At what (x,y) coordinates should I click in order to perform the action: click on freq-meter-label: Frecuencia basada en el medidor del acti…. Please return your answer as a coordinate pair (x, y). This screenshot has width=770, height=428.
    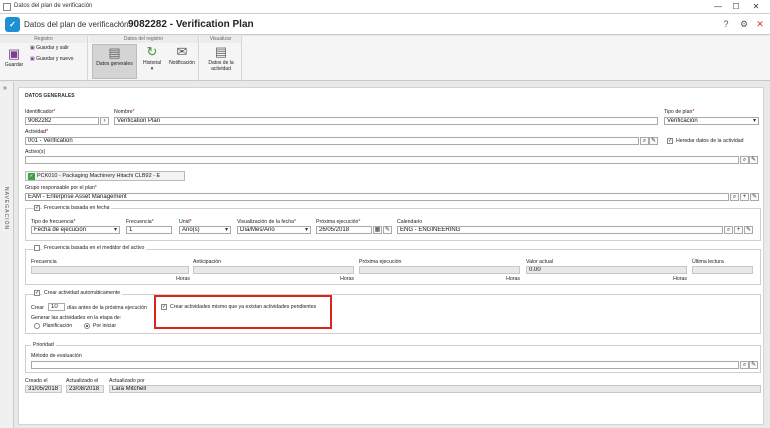
    Looking at the image, I should click on (94, 248).